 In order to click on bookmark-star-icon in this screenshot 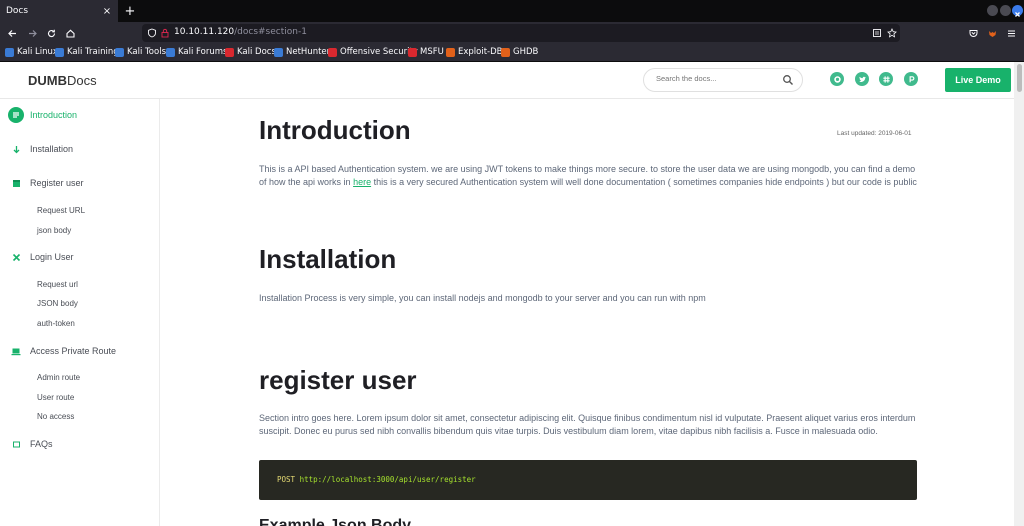, I will do `click(892, 33)`.